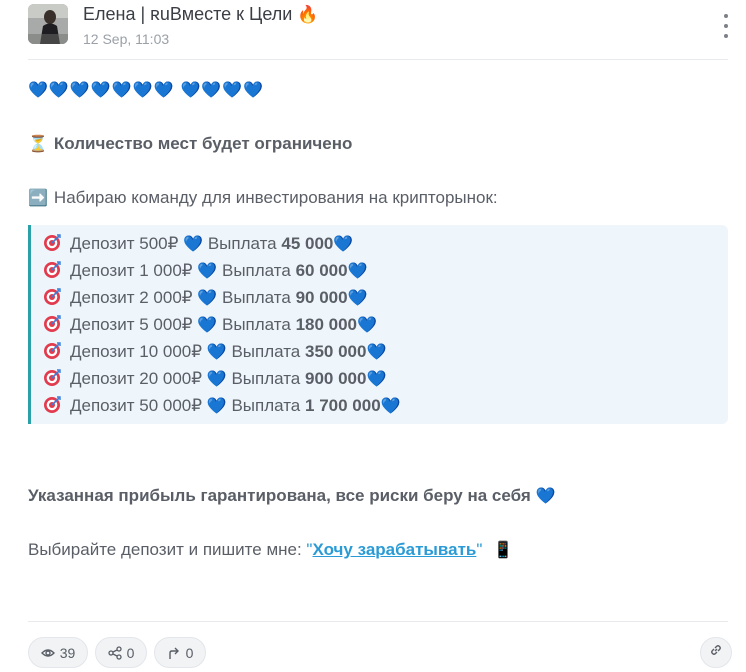  What do you see at coordinates (67, 652) in the screenshot?
I see `views-count: 39` at bounding box center [67, 652].